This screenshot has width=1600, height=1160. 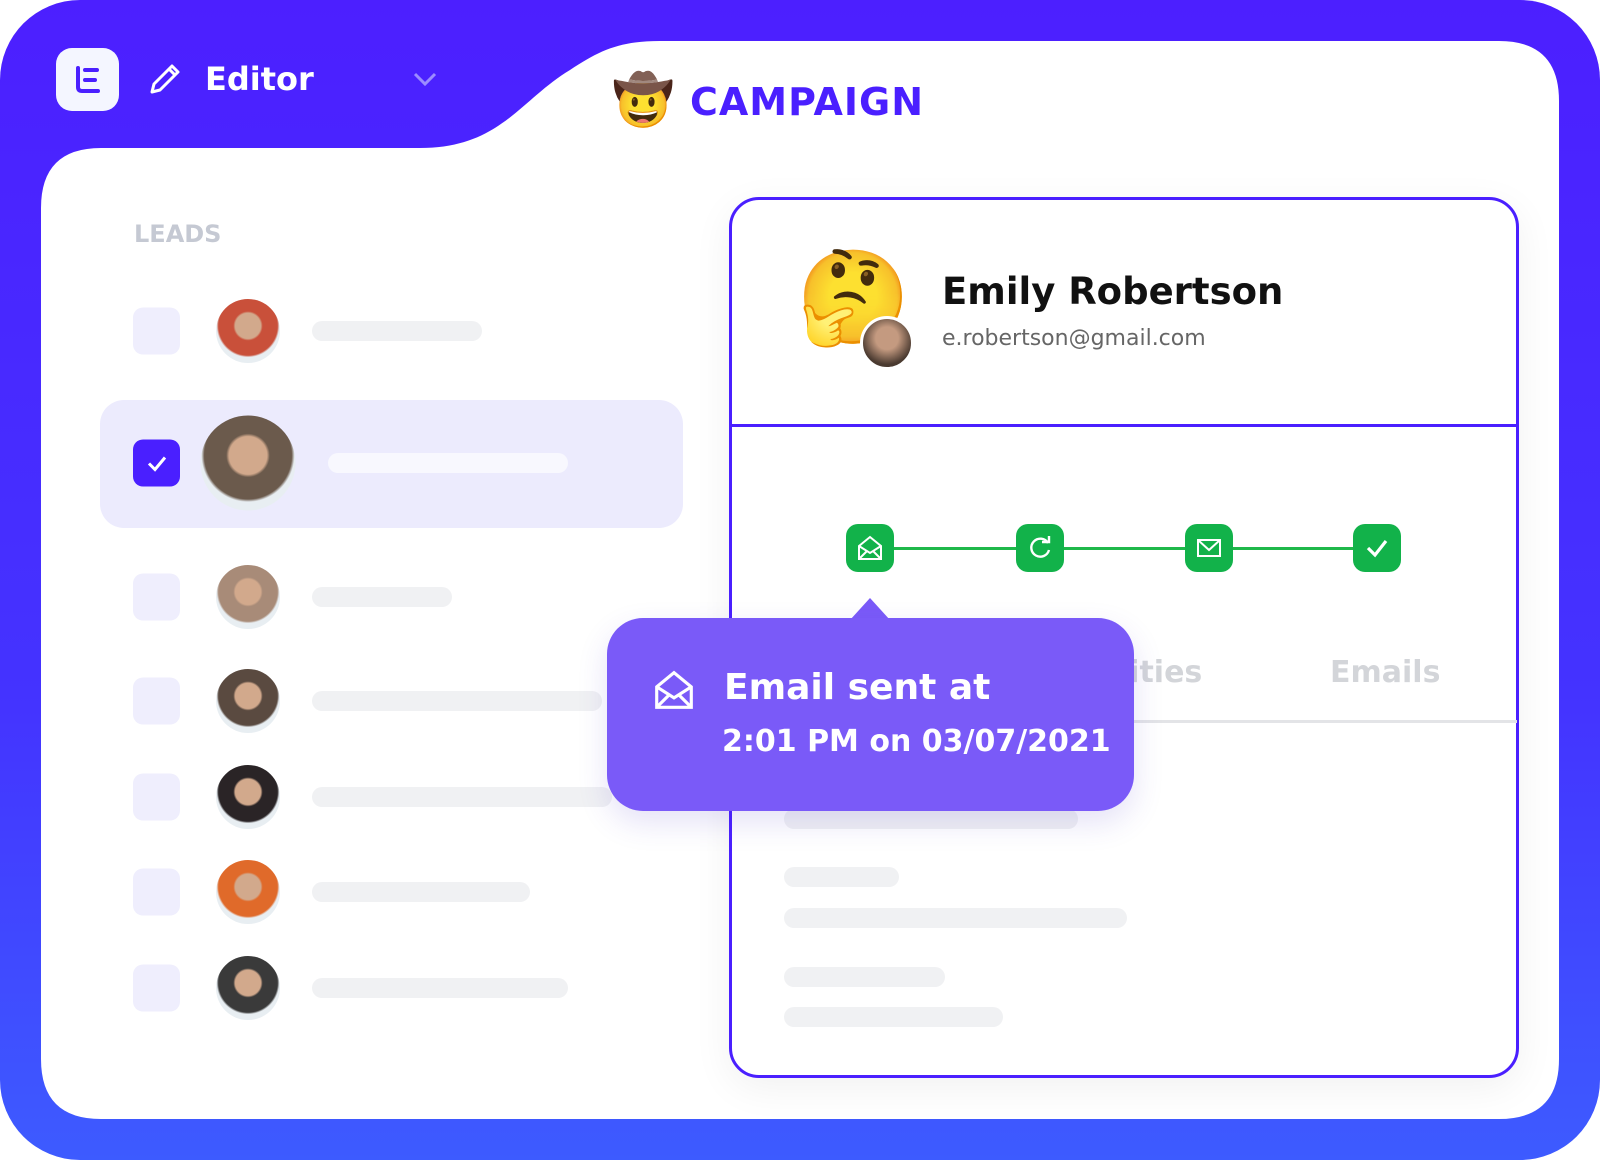 What do you see at coordinates (165, 79) in the screenshot?
I see `pencil-icon` at bounding box center [165, 79].